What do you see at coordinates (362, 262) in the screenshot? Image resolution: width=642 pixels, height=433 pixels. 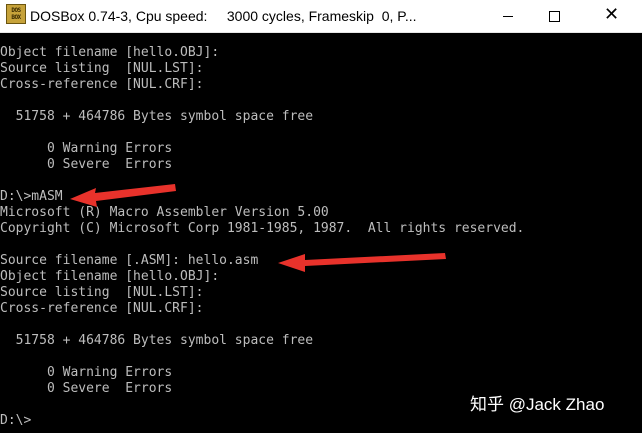 I see `arrow-source-filename` at bounding box center [362, 262].